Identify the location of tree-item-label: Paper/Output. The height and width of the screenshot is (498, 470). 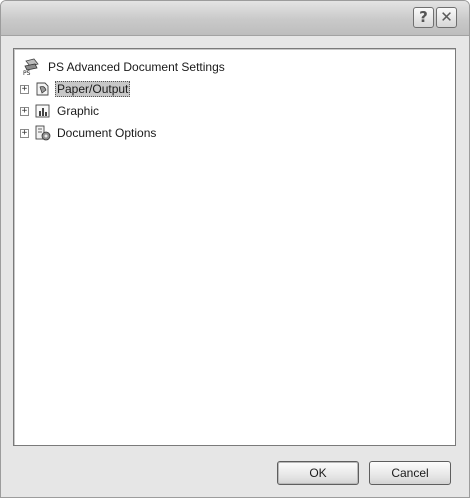
(93, 89).